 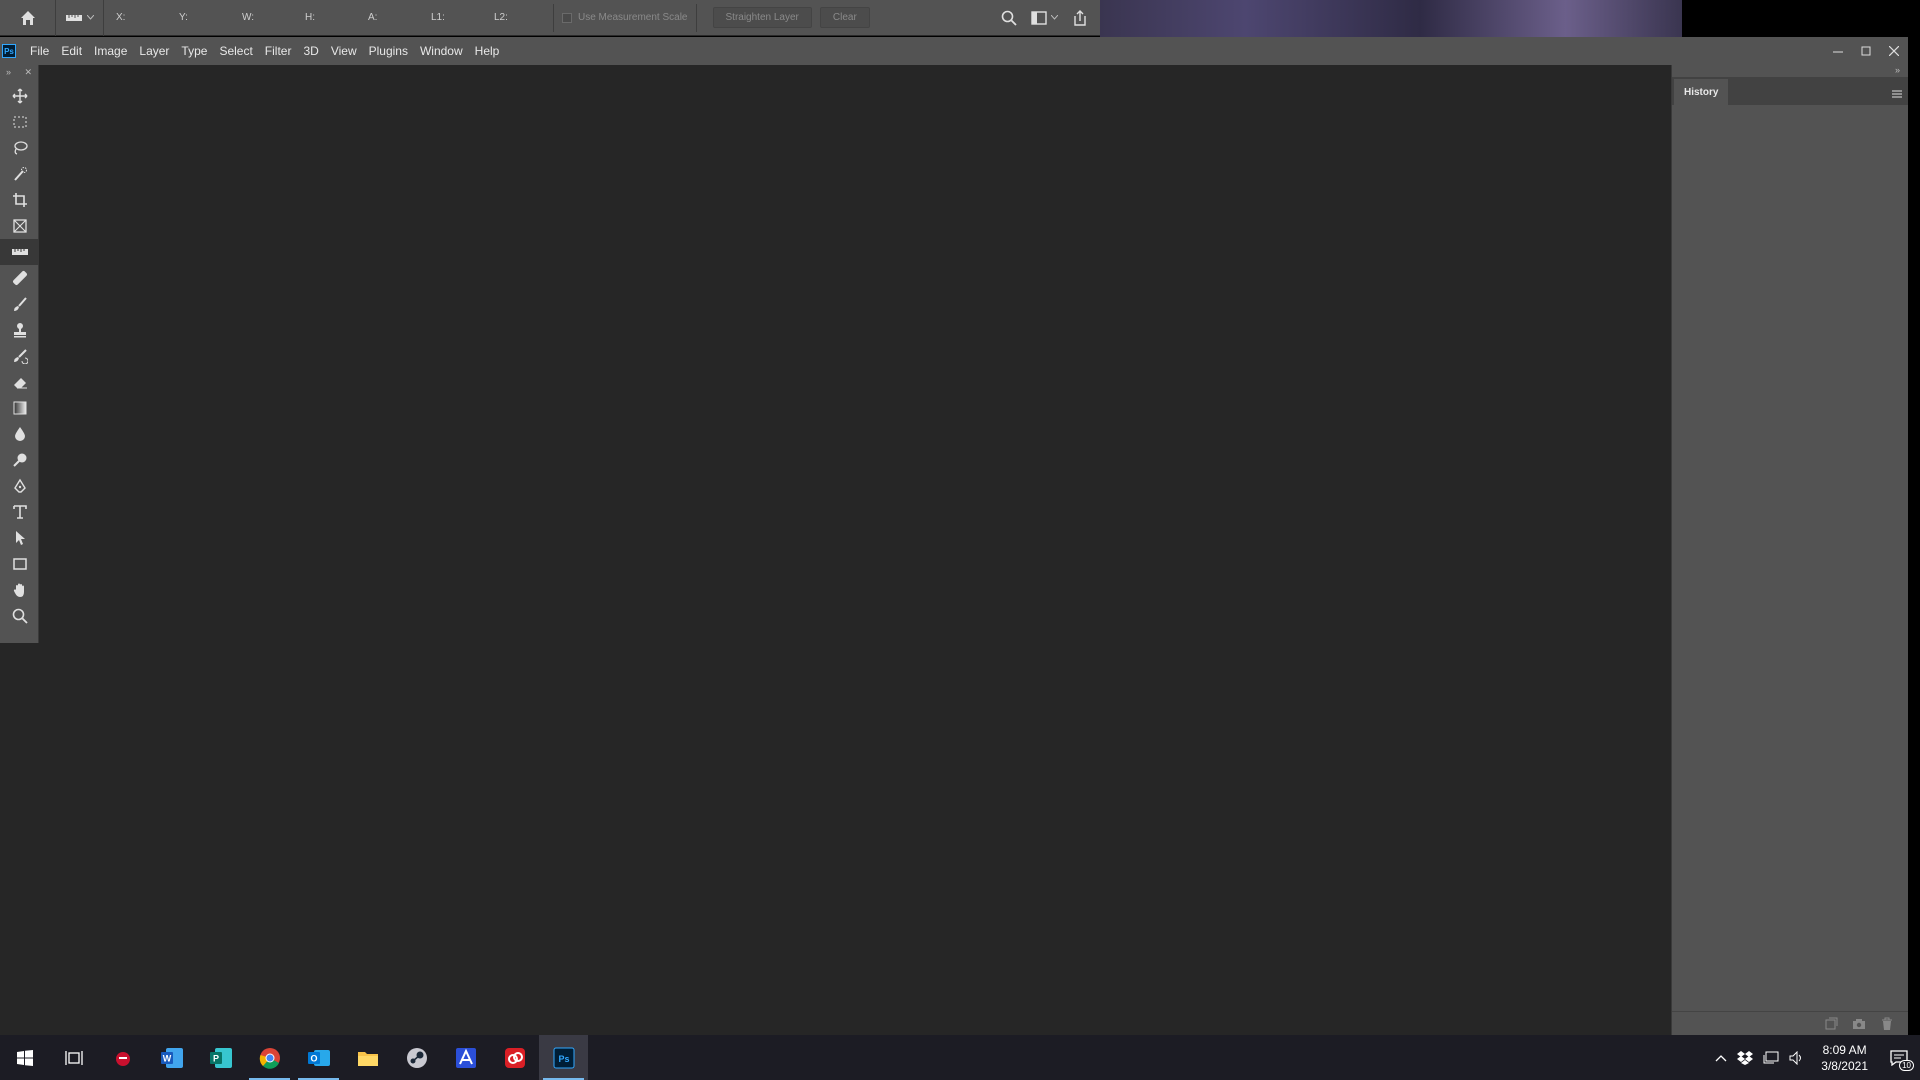 I want to click on pen-icon, so click(x=19, y=485).